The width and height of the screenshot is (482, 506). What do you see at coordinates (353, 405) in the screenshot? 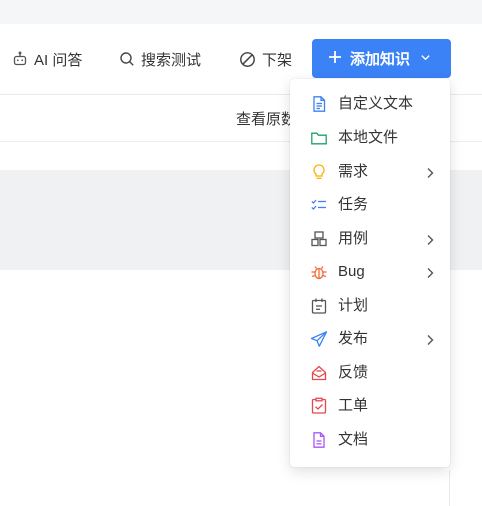
I see `menu-item-label: 工单` at bounding box center [353, 405].